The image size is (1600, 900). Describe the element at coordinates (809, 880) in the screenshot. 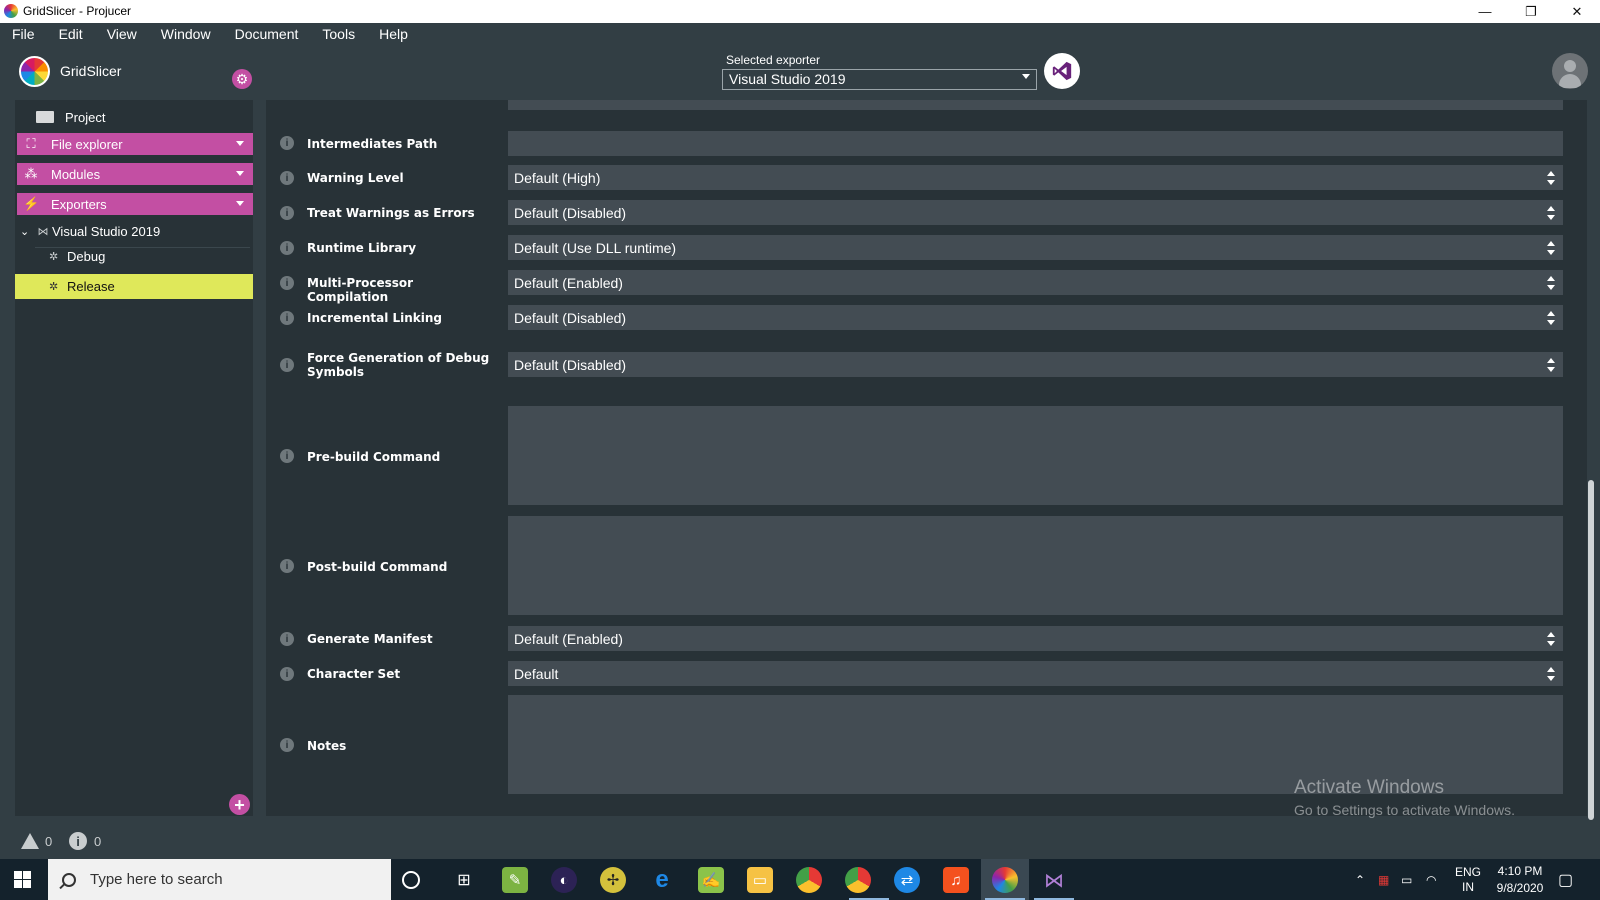

I see `chrome-icon` at that location.